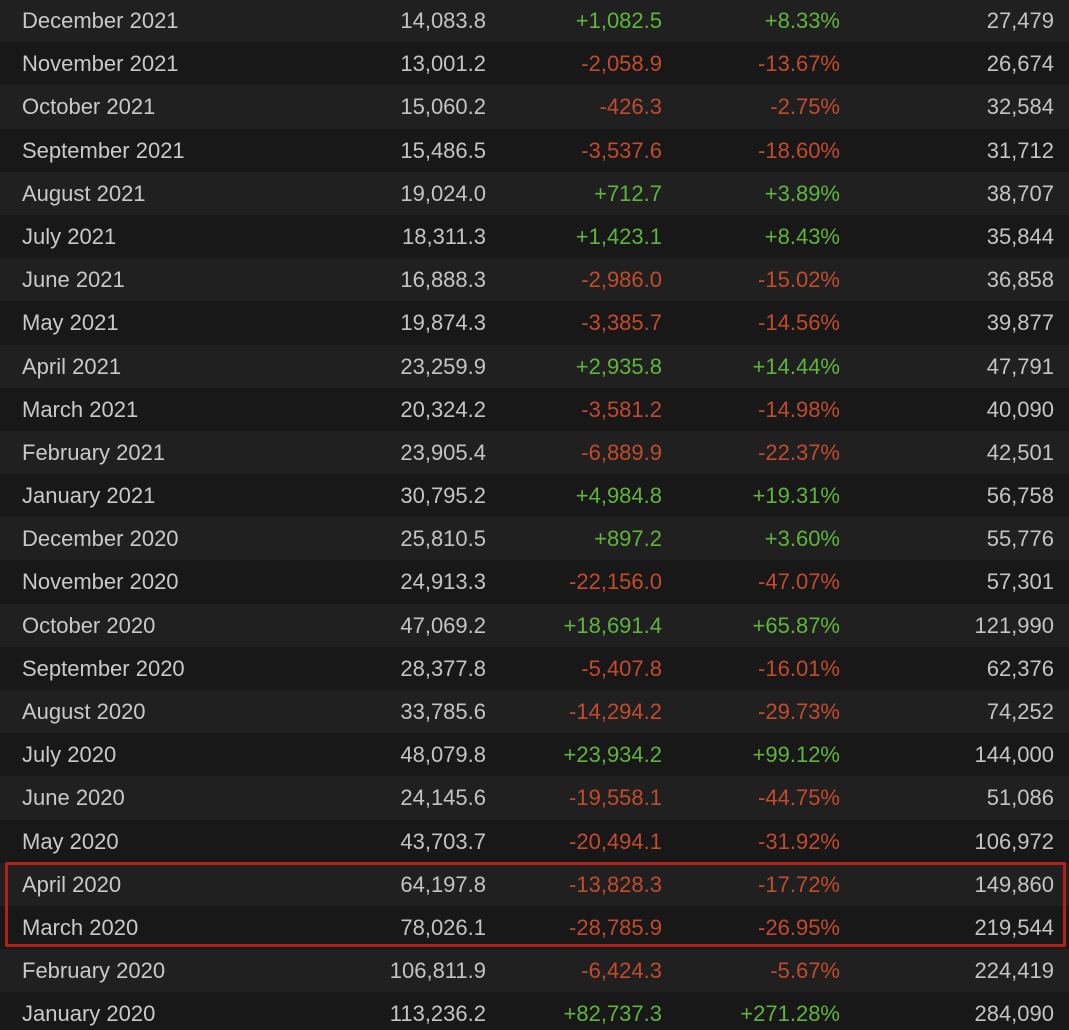 This screenshot has width=1069, height=1030. I want to click on avg-players-cell: 48,079.8, so click(443, 755).